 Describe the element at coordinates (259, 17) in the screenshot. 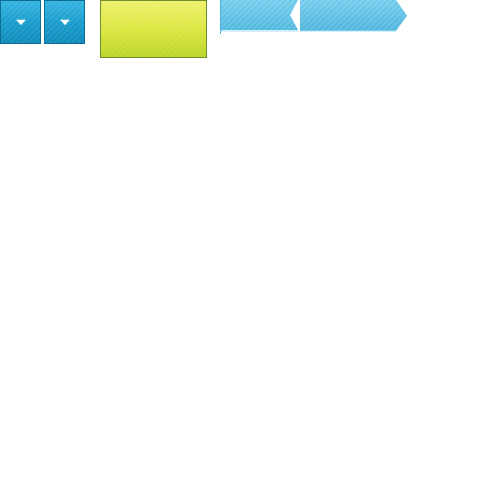

I see `notched-ribbon-left` at that location.